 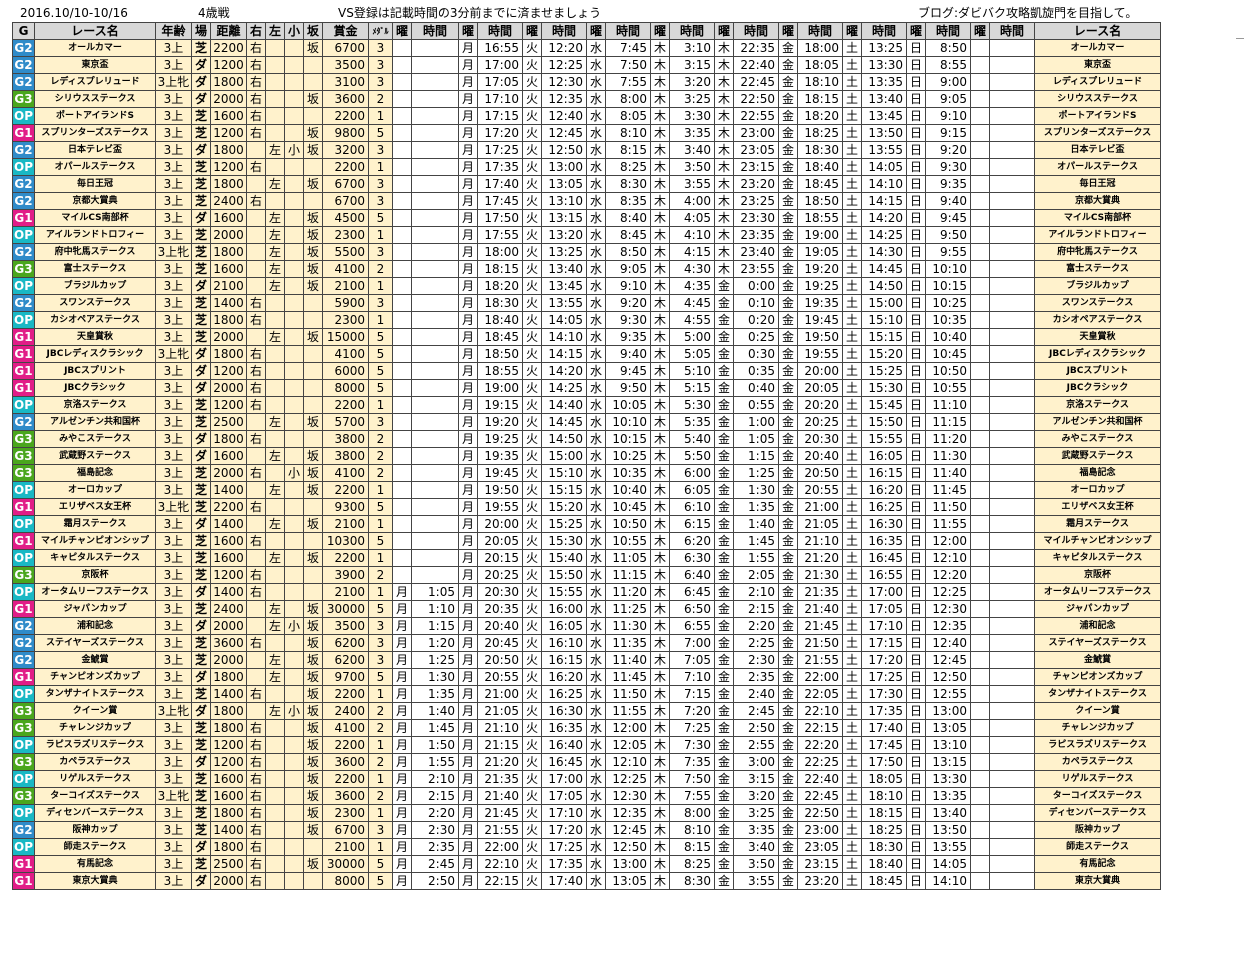 I want to click on time-cell: 17:15, so click(x=500, y=116).